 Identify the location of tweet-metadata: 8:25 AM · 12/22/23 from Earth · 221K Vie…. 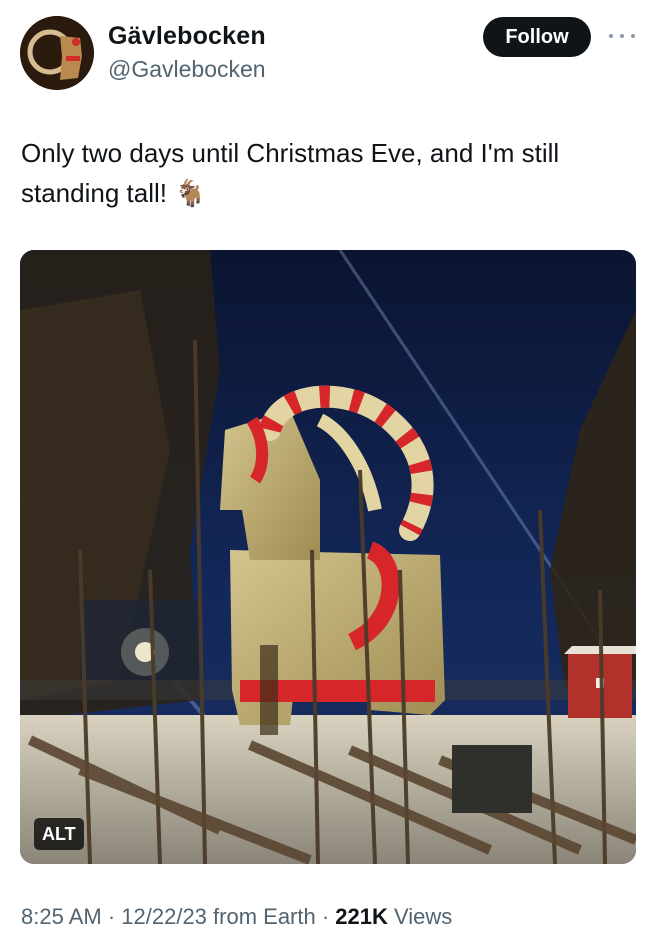
(236, 917).